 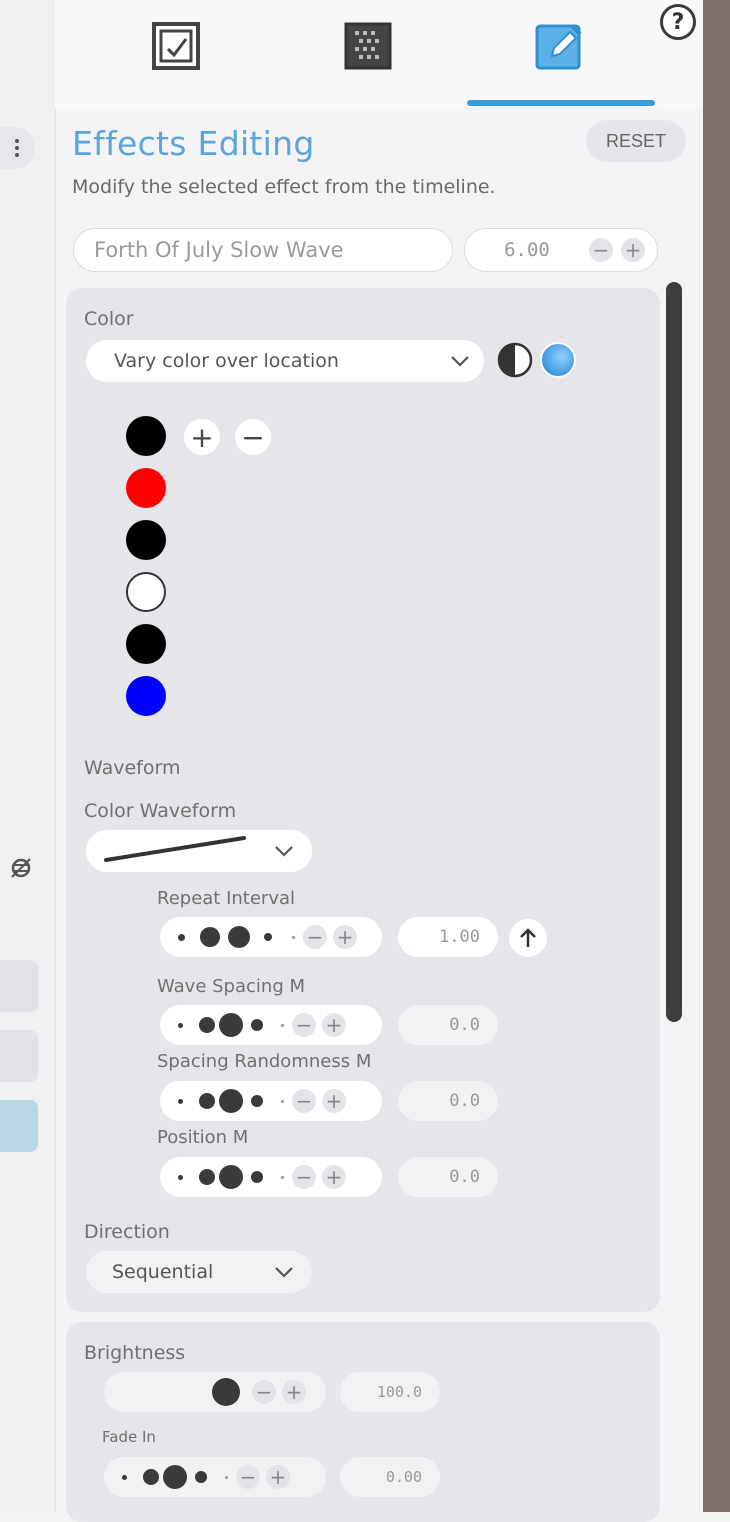 What do you see at coordinates (561, 103) in the screenshot?
I see `active-tab-indicator` at bounding box center [561, 103].